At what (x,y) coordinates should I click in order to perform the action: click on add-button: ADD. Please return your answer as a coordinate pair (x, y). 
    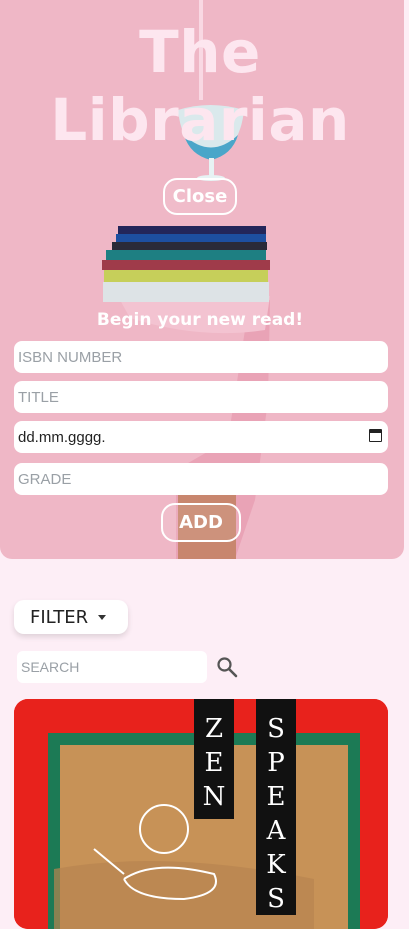
    Looking at the image, I should click on (201, 522).